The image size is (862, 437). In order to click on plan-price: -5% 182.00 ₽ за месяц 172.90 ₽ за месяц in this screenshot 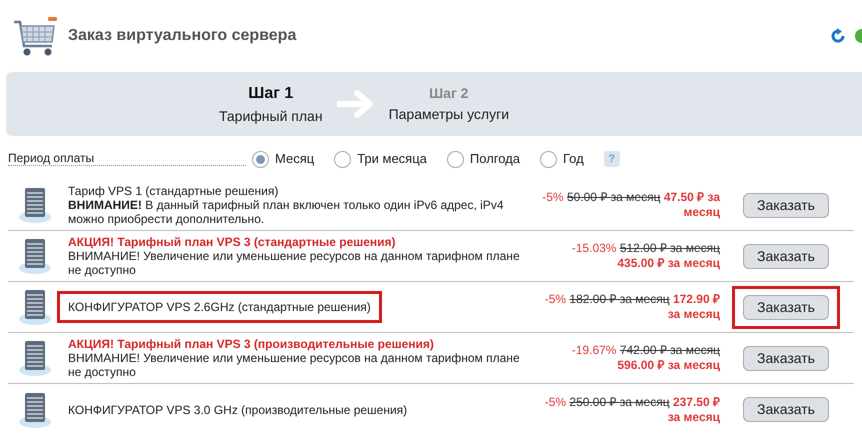, I will do `click(632, 307)`.